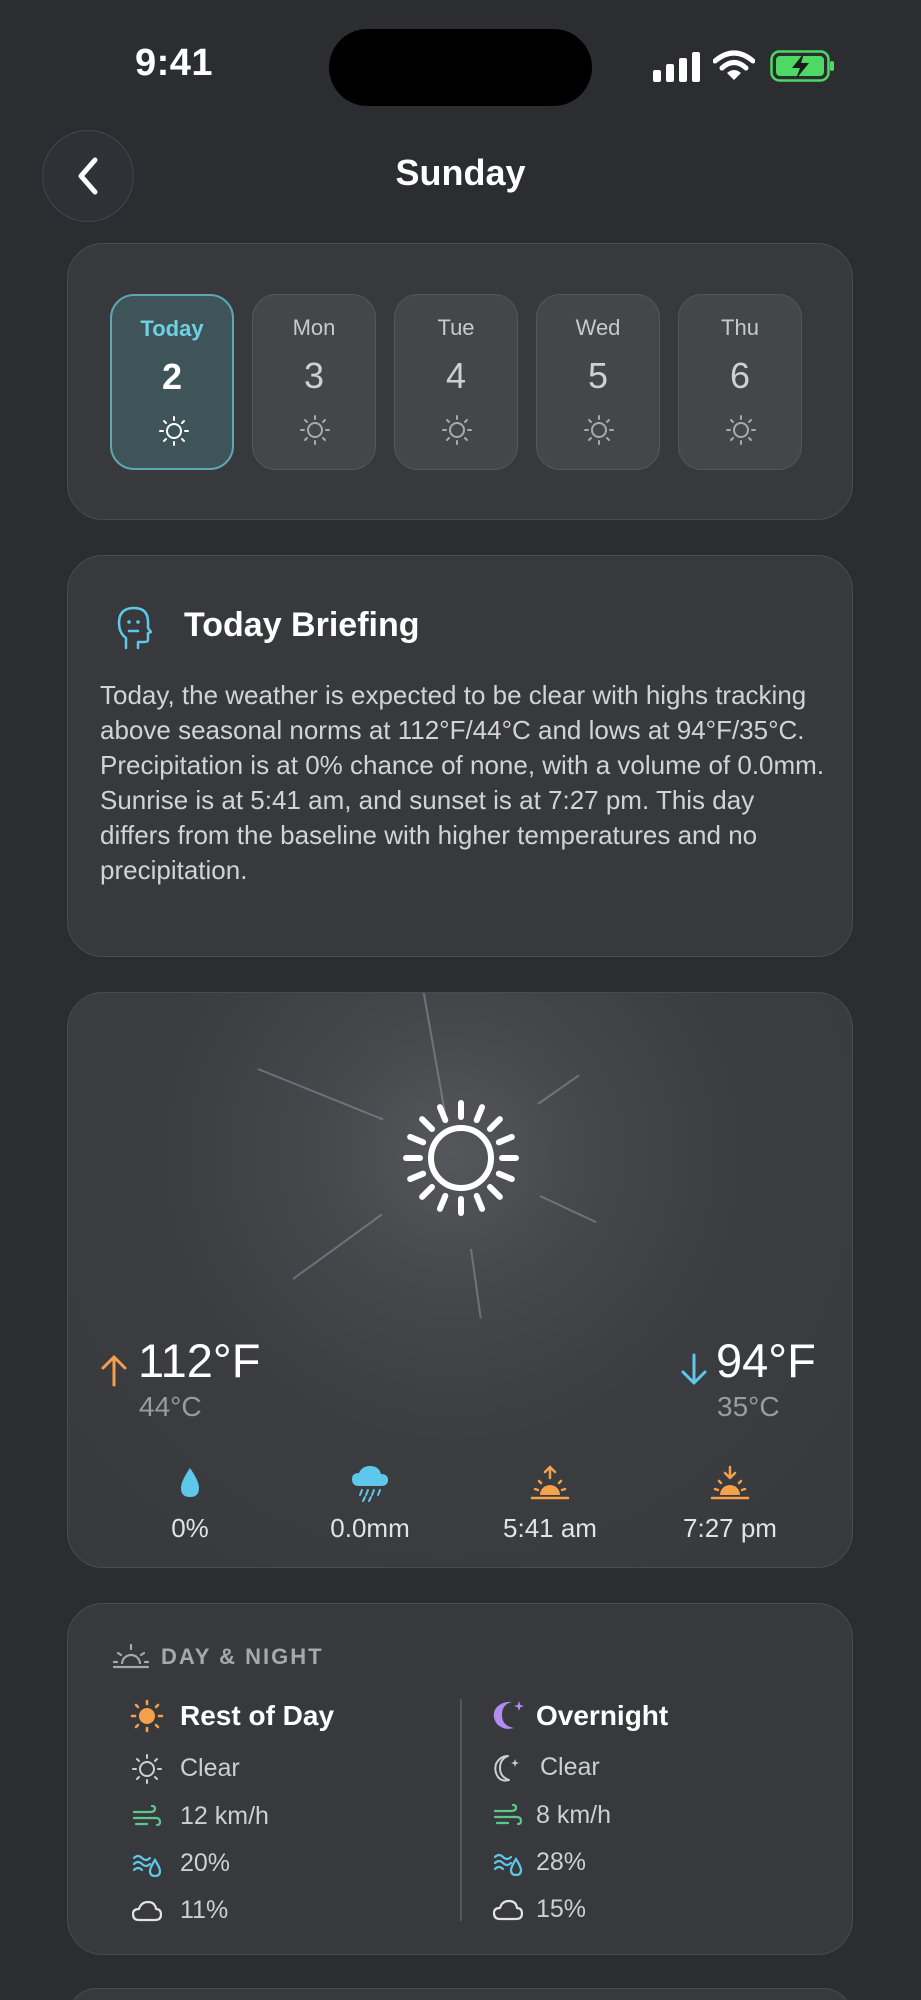 The width and height of the screenshot is (921, 2000). Describe the element at coordinates (370, 1484) in the screenshot. I see `rain-cloud-icon` at that location.